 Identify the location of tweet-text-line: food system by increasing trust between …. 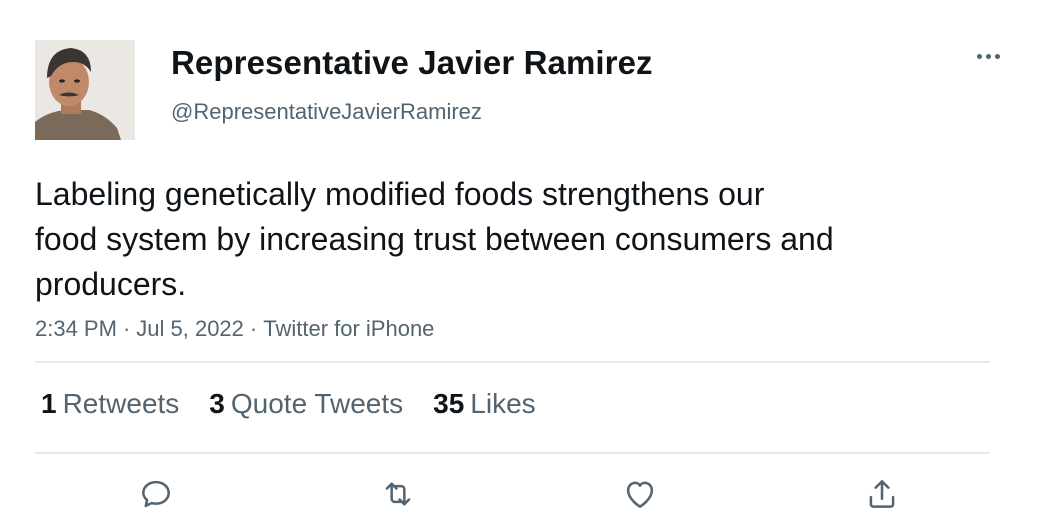
(434, 239).